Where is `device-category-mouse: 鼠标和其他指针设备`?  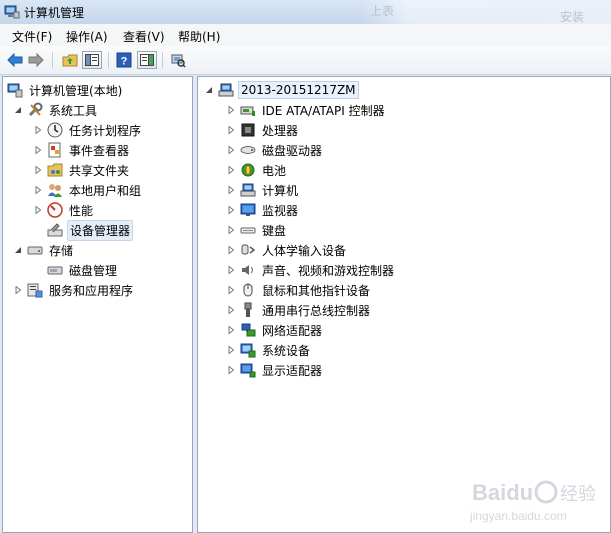 device-category-mouse: 鼠标和其他指针设备 is located at coordinates (299, 290).